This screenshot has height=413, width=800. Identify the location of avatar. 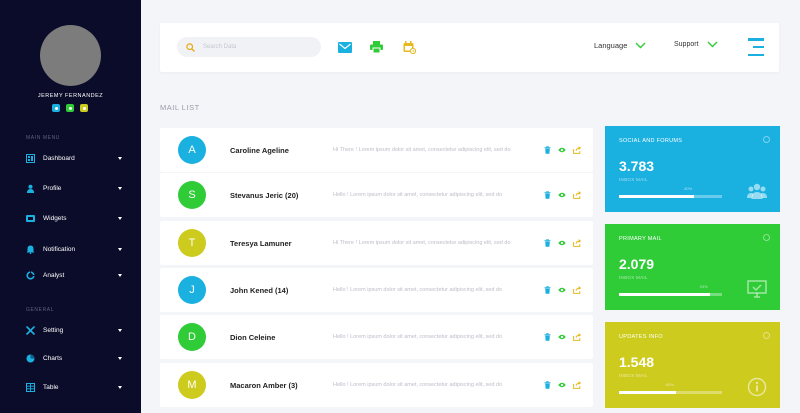
(70, 55).